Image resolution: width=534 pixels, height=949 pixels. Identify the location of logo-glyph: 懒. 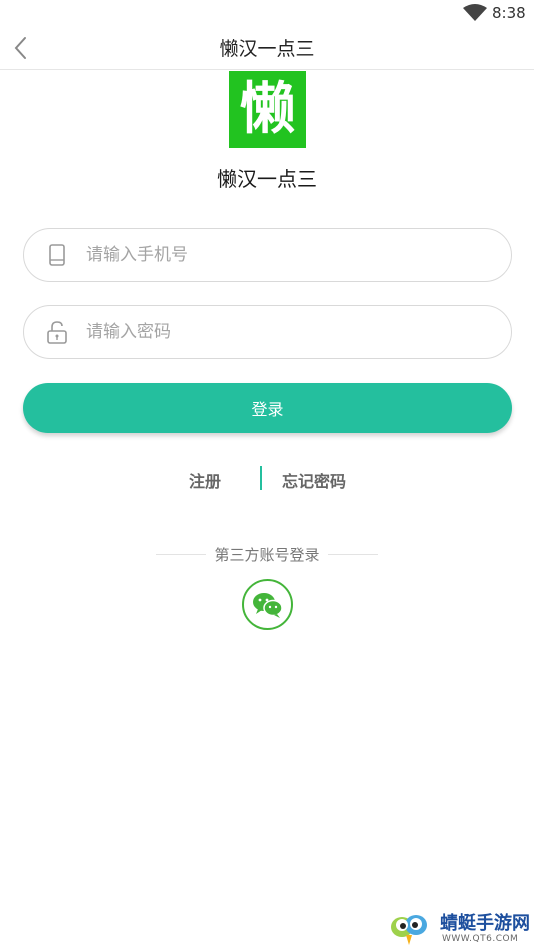
(267, 109).